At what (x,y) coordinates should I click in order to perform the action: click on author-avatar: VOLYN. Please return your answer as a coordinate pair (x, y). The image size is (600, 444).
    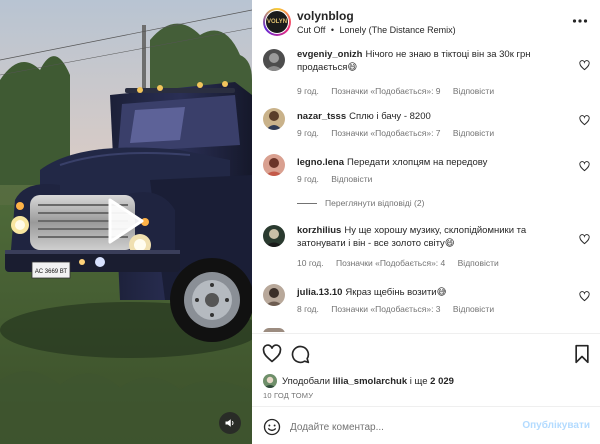
    Looking at the image, I should click on (277, 22).